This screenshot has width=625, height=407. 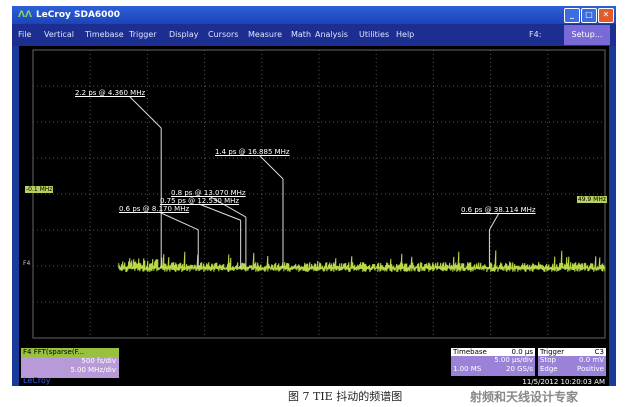 I want to click on trigger-type: Edge, so click(x=549, y=369).